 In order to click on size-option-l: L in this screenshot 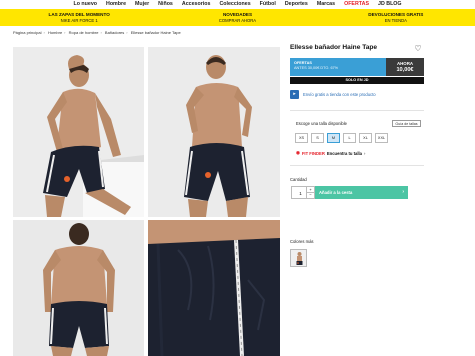, I will do `click(349, 138)`.